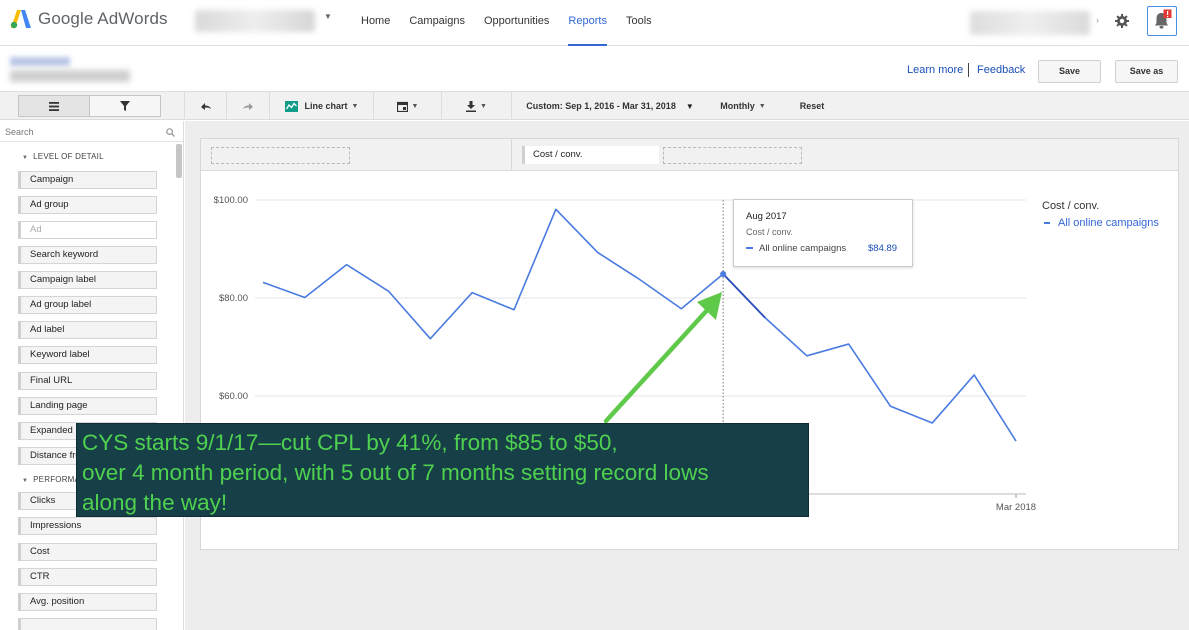  What do you see at coordinates (749, 248) in the screenshot?
I see `series-swatch` at bounding box center [749, 248].